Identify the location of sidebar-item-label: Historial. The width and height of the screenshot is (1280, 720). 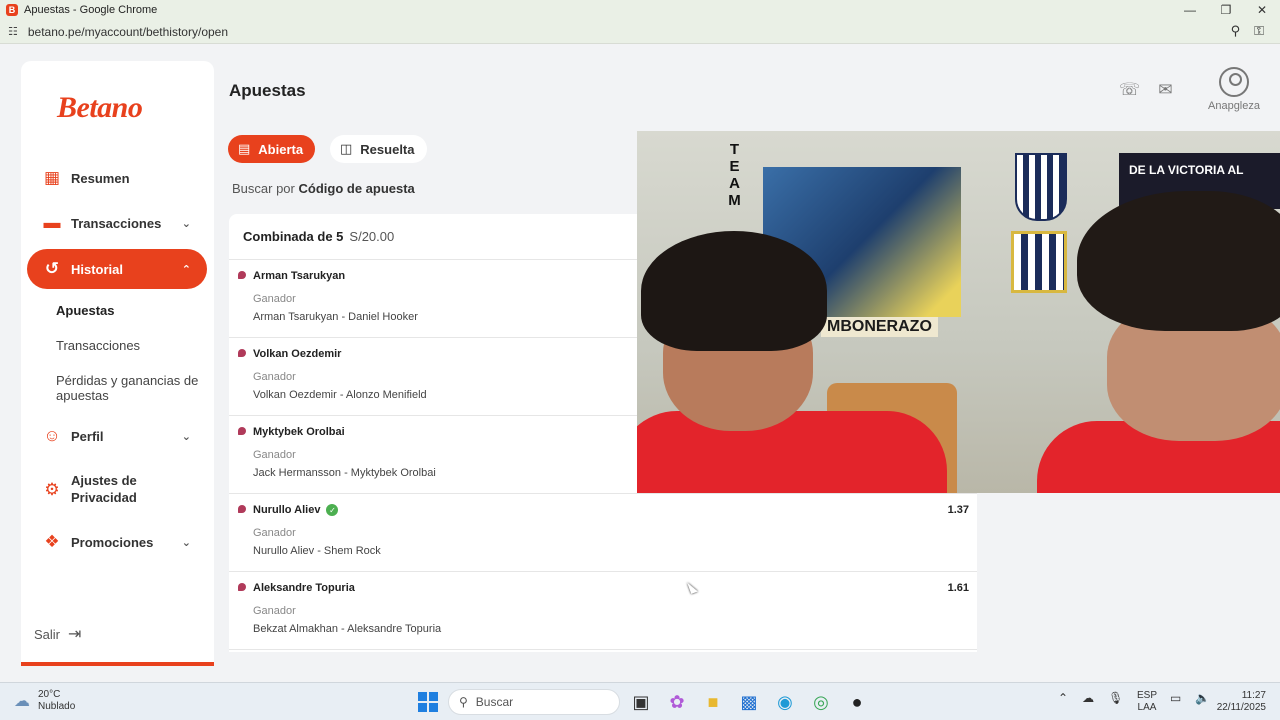
(97, 269).